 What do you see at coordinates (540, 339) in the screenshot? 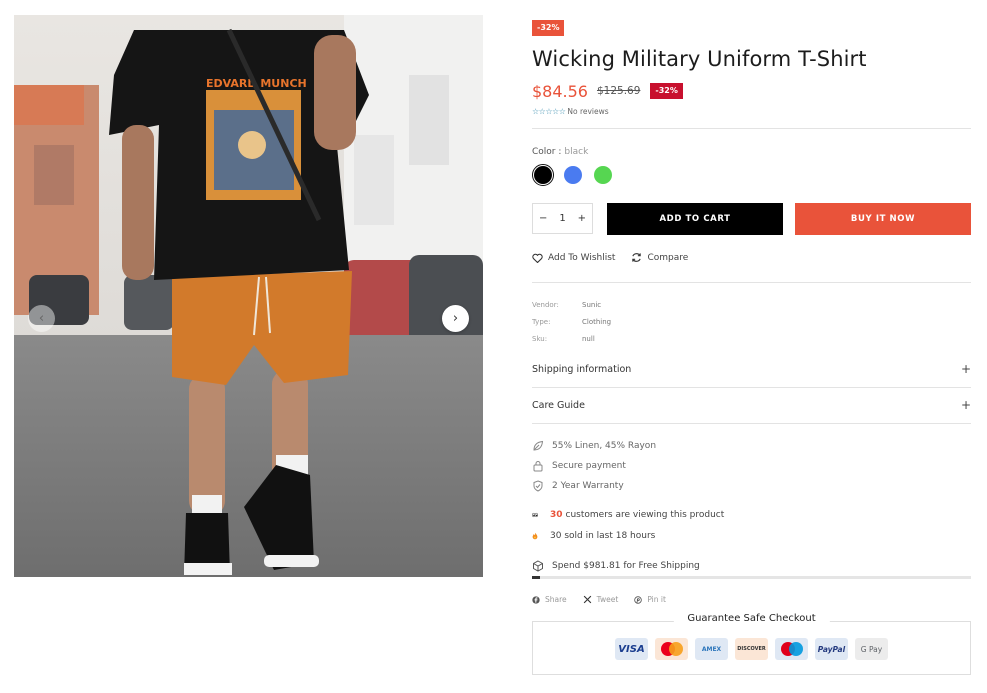
I see `meta-key: Sku:` at bounding box center [540, 339].